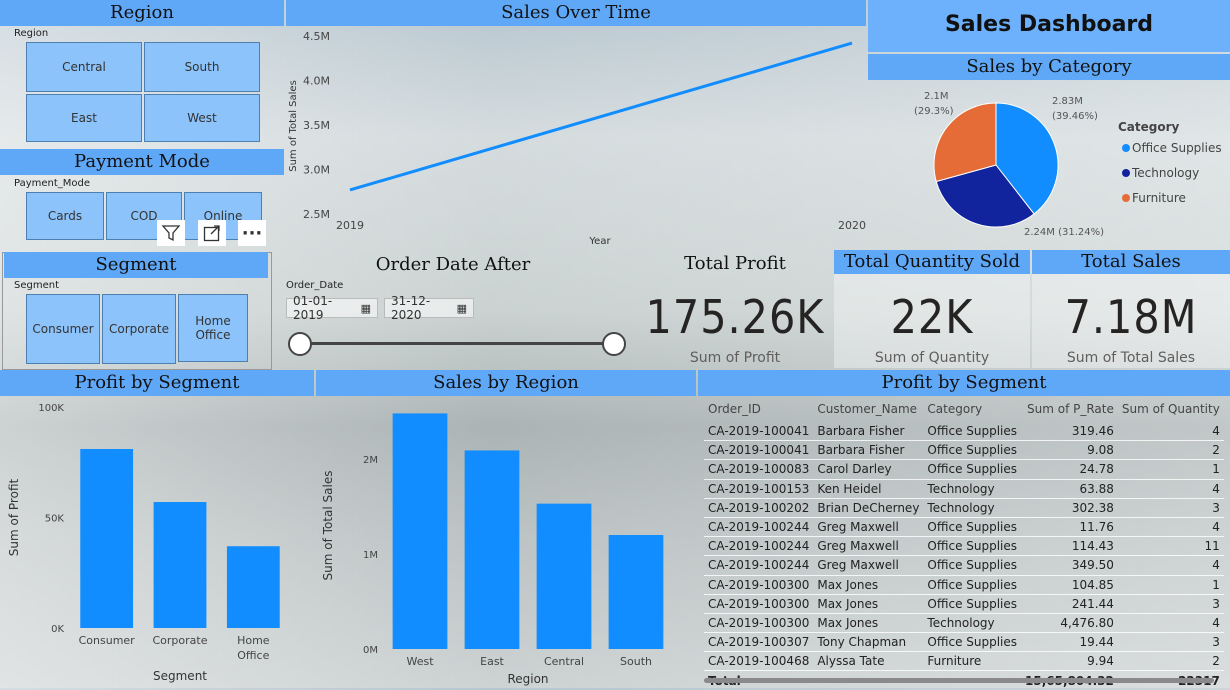 This screenshot has width=1230, height=690. I want to click on p-rate-cell: 302.38, so click(1069, 508).